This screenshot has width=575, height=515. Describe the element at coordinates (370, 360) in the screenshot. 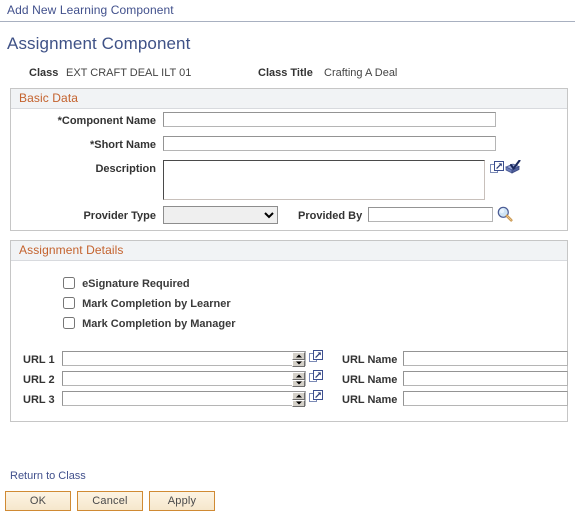

I see `url-1-name-label: URL Name` at that location.